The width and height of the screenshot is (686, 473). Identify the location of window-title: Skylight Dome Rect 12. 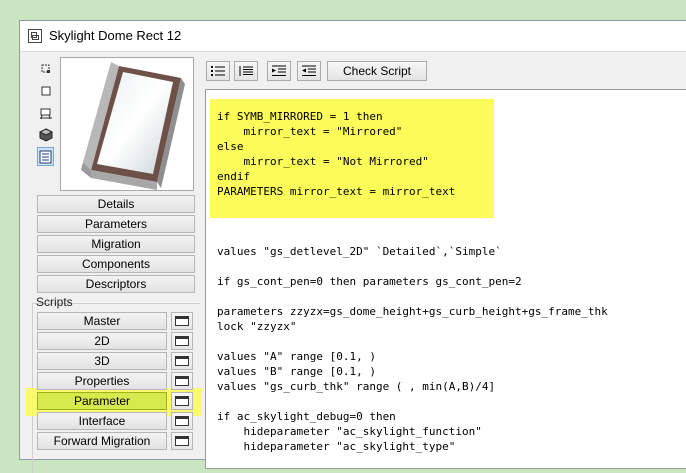
(115, 35).